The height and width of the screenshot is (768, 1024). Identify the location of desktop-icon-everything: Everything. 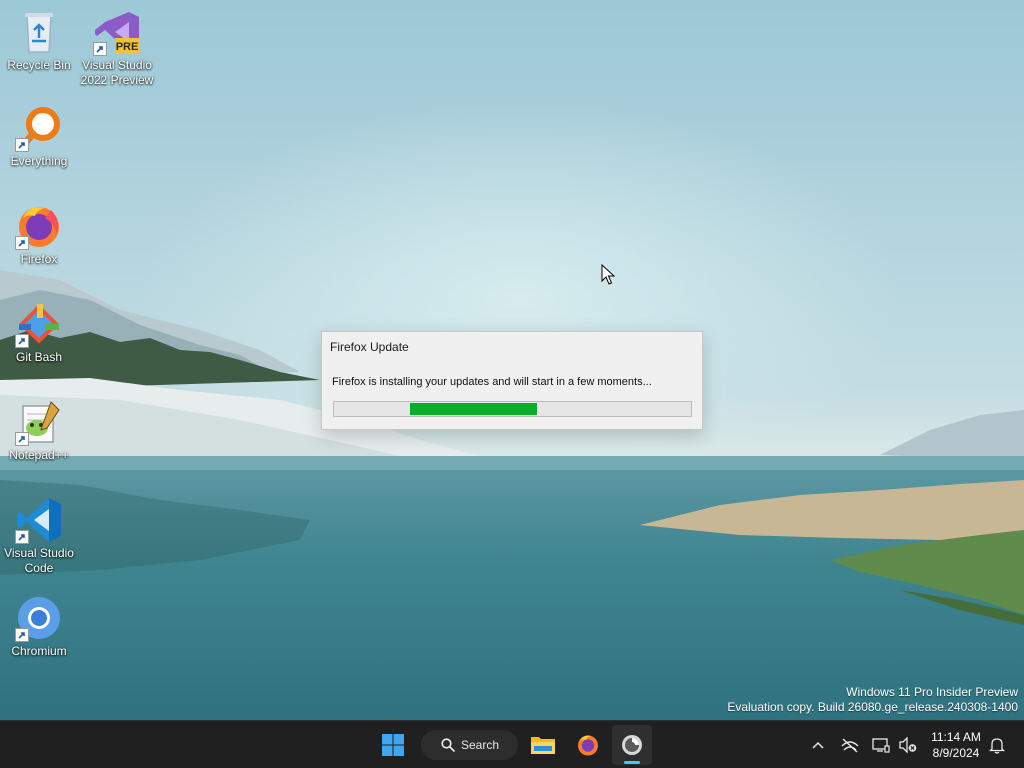
(39, 136).